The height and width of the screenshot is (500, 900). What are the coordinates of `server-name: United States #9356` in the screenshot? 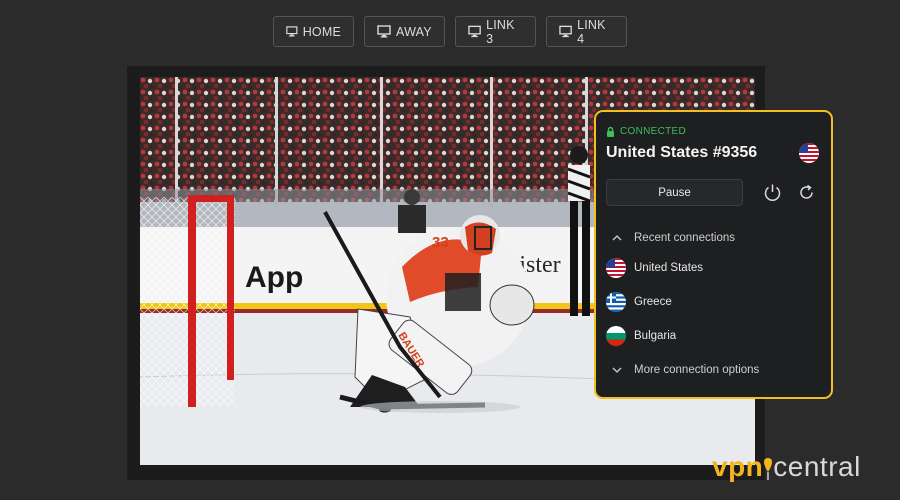 It's located at (682, 152).